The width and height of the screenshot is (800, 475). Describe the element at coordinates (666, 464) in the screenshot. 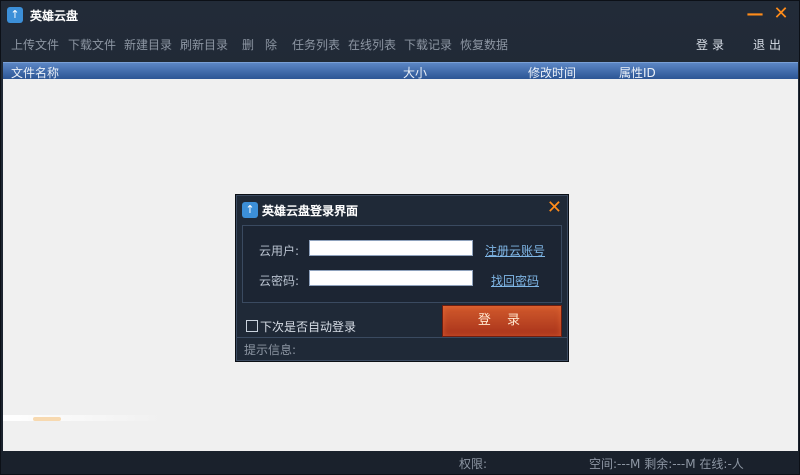

I see `space-status: 空间:---M 剩余:---M 在线:-人` at that location.